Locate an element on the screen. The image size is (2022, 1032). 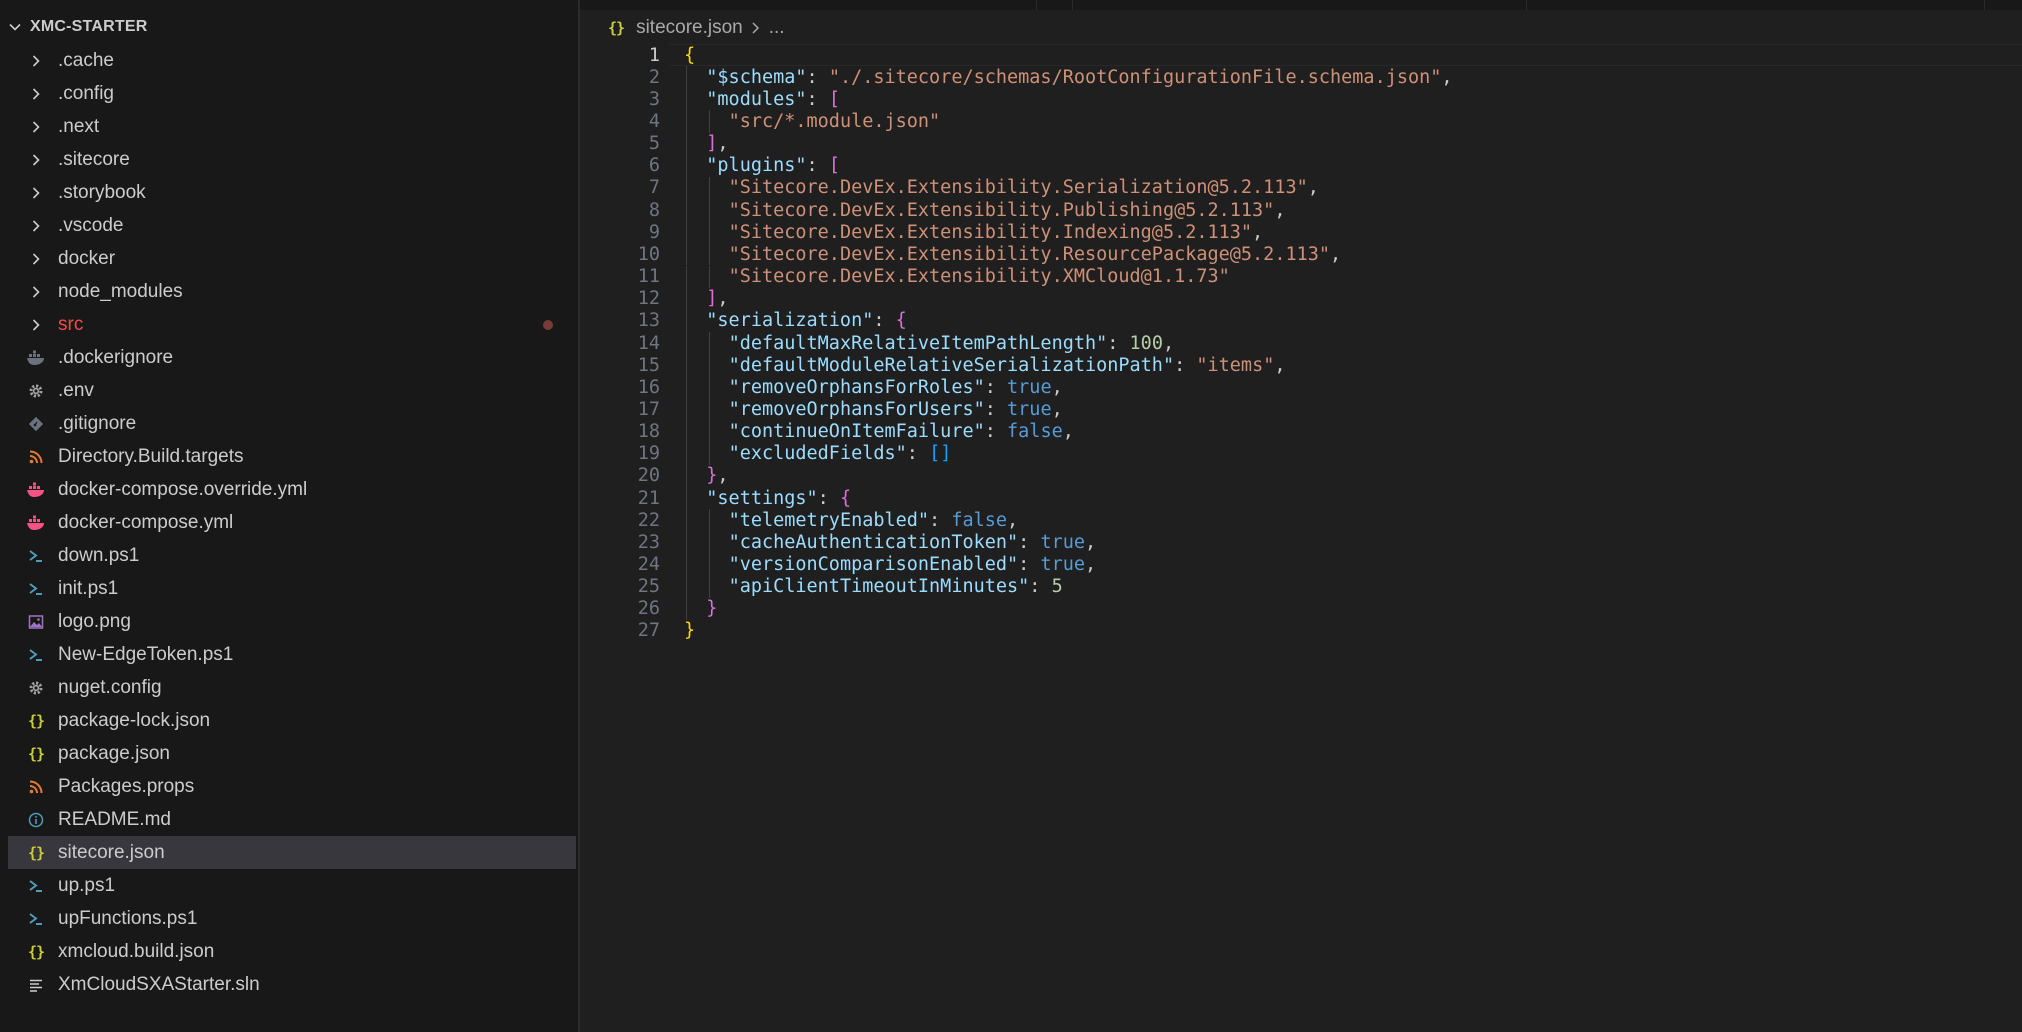
file-item: logo.png is located at coordinates (289, 621).